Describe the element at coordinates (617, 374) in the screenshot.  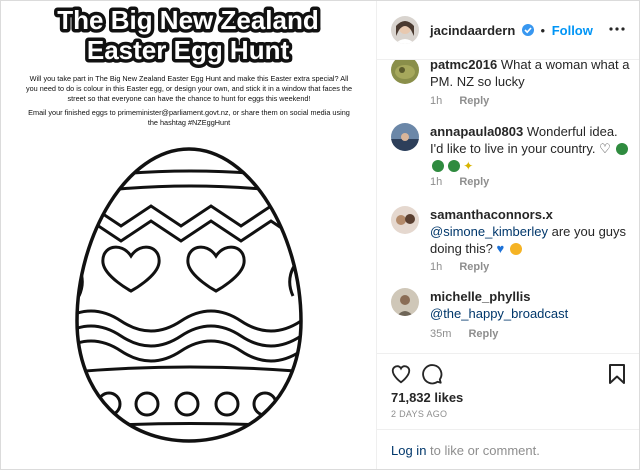
I see `bookmark-icon` at that location.